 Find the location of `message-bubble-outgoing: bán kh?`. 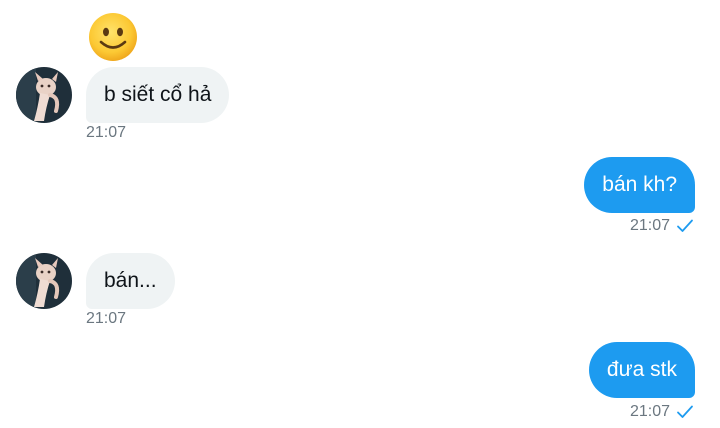

message-bubble-outgoing: bán kh? is located at coordinates (639, 185).